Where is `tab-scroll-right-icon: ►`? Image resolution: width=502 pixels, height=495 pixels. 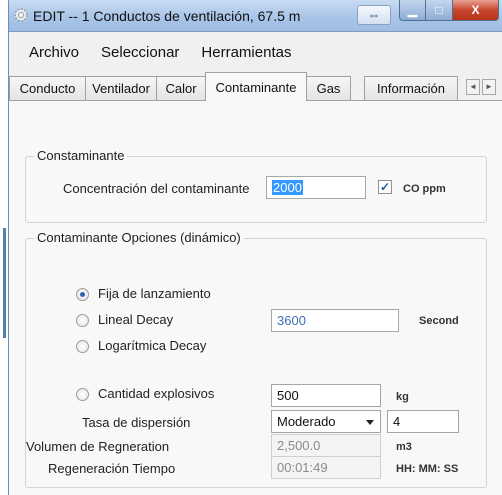
tab-scroll-right-icon: ► is located at coordinates (489, 87).